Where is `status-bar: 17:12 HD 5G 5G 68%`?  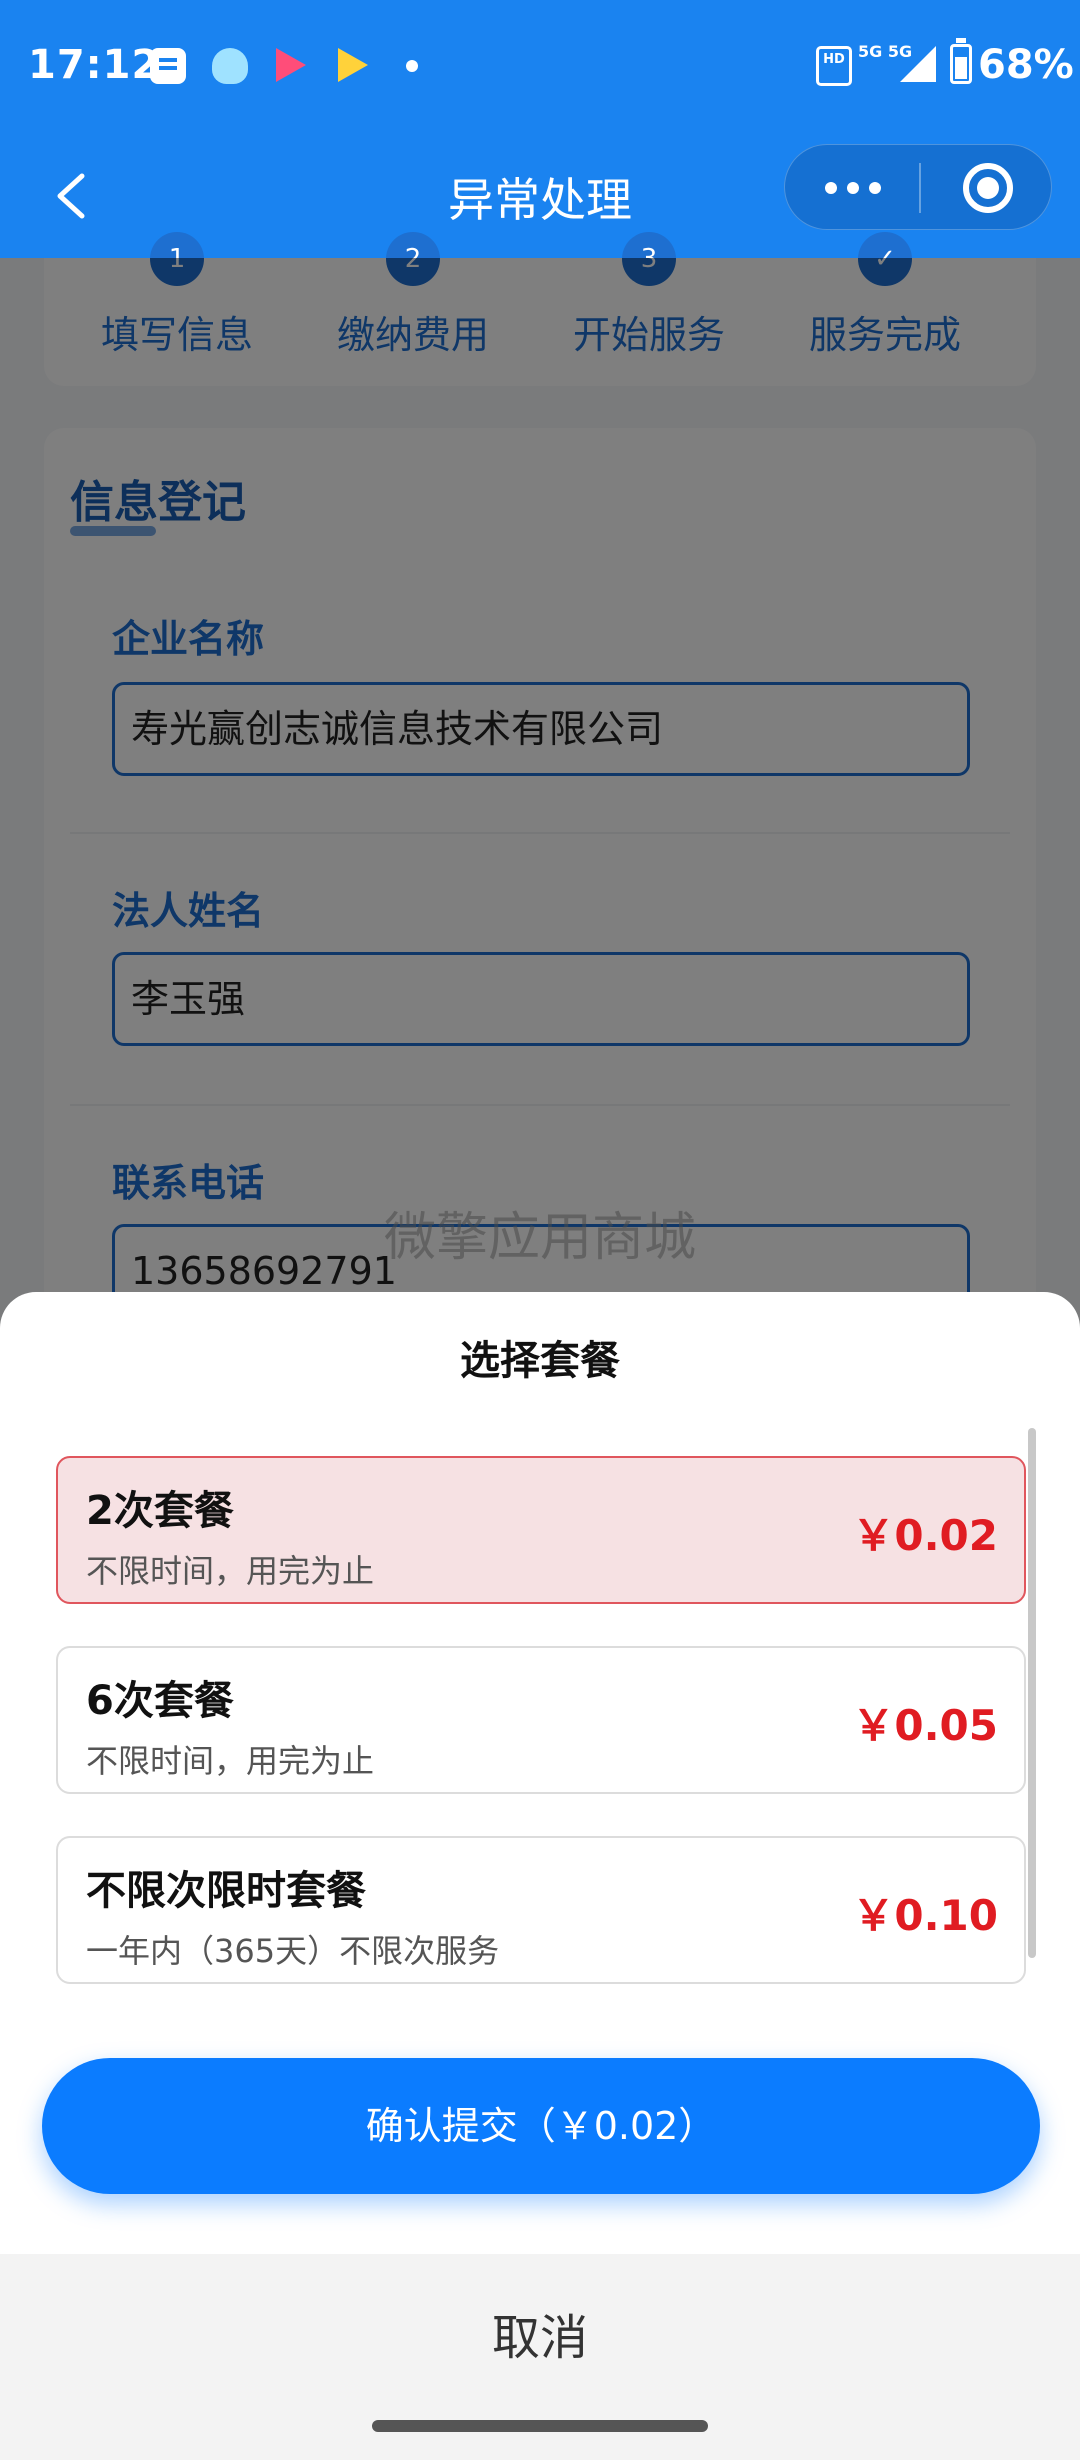 status-bar: 17:12 HD 5G 5G 68% is located at coordinates (540, 67).